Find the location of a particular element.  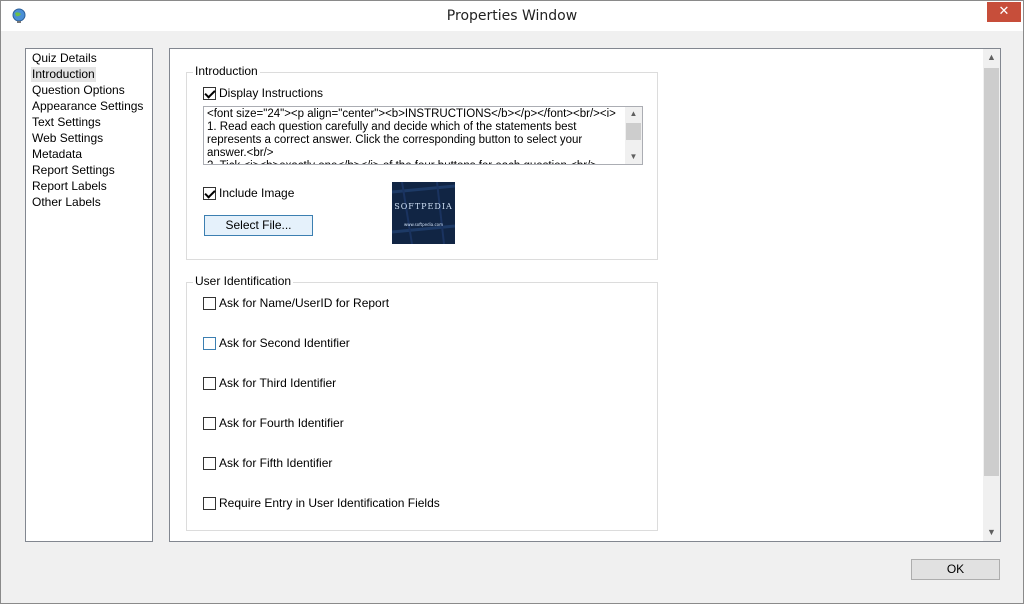

window-title: Properties Window is located at coordinates (512, 16).